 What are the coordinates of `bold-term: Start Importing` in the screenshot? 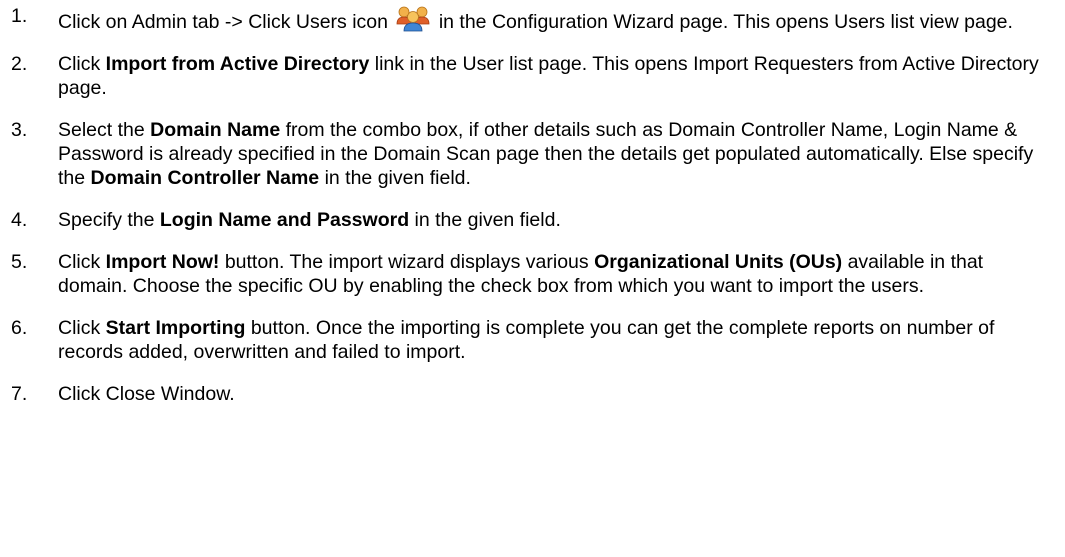 It's located at (175, 328).